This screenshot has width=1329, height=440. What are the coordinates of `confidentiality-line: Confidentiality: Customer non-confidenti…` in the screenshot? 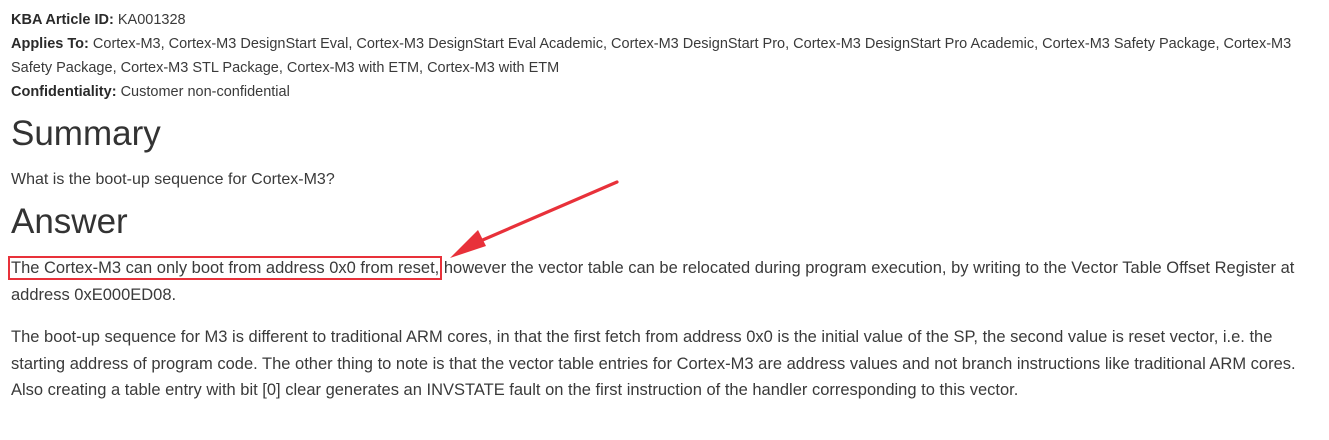 It's located at (666, 92).